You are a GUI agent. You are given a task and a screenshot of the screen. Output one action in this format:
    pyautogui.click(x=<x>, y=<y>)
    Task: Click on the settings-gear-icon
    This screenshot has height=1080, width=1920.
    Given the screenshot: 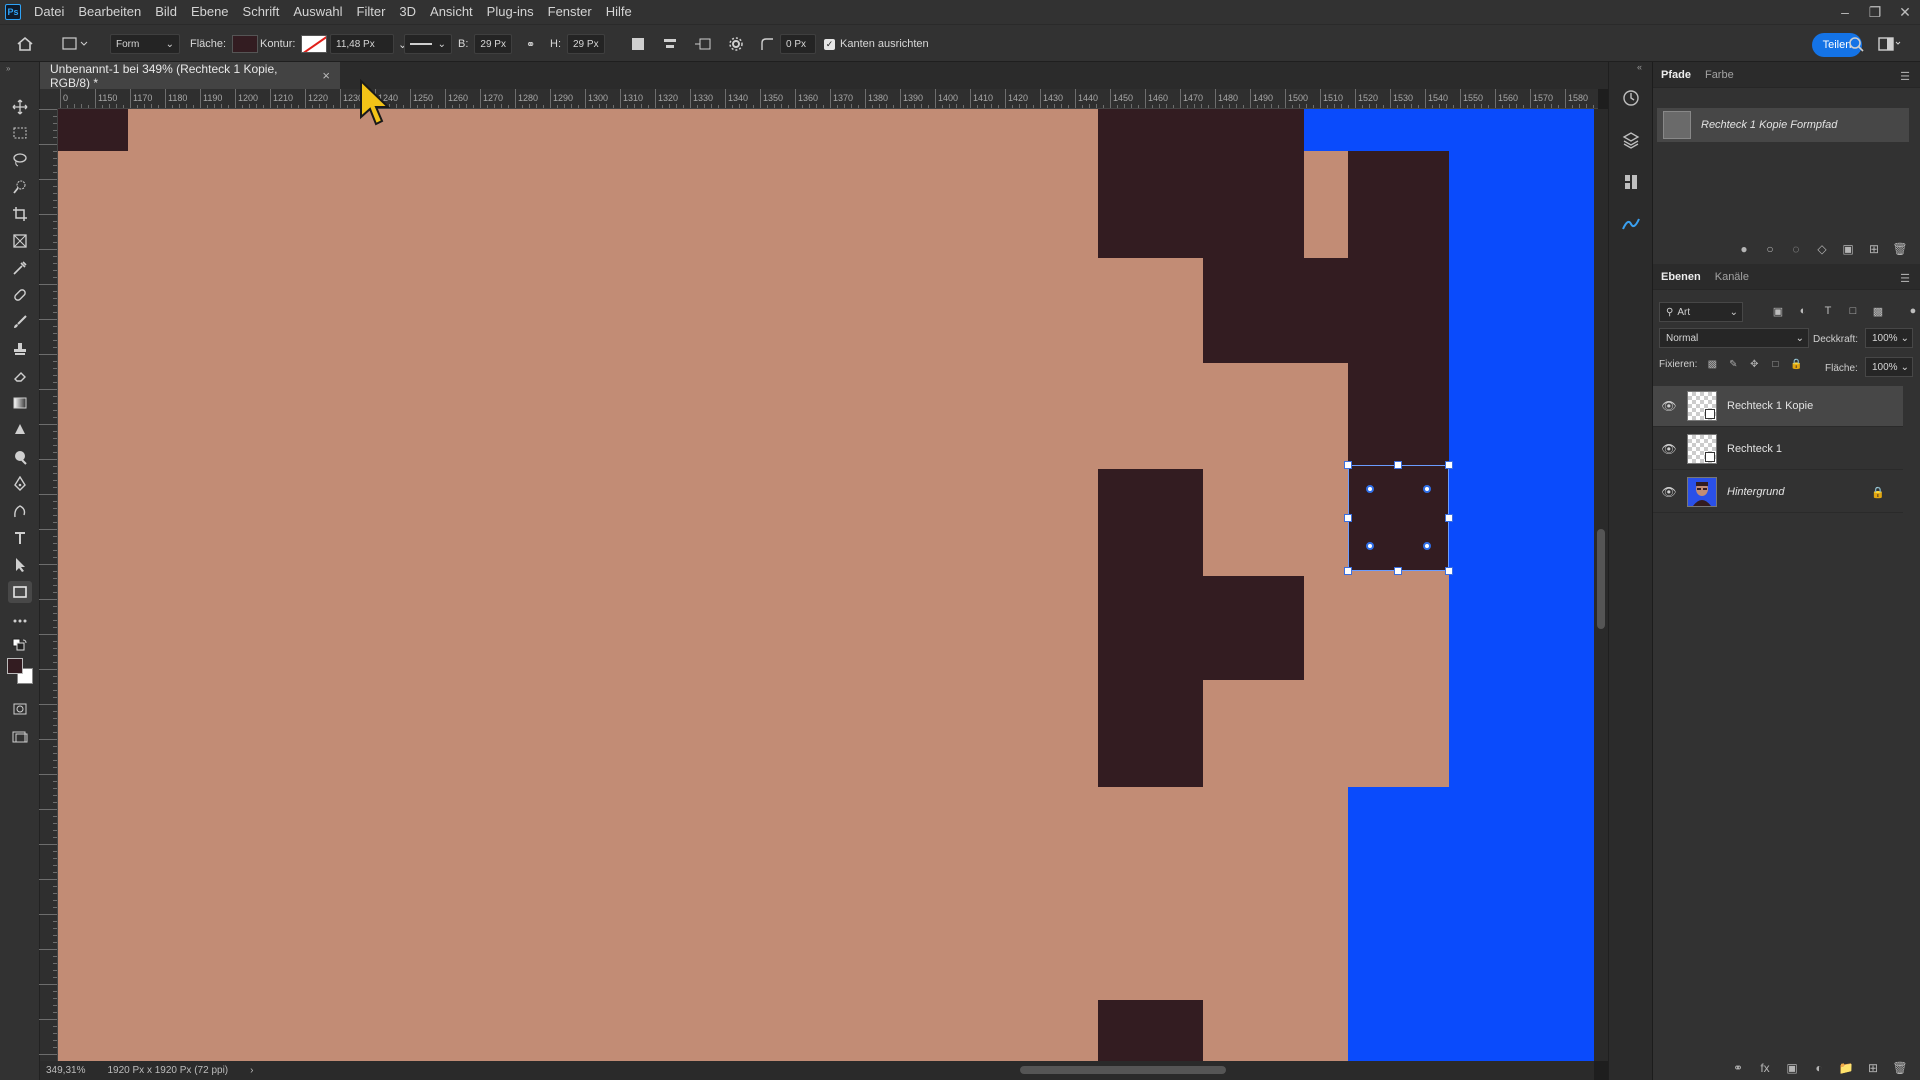 What is the action you would take?
    pyautogui.click(x=736, y=44)
    